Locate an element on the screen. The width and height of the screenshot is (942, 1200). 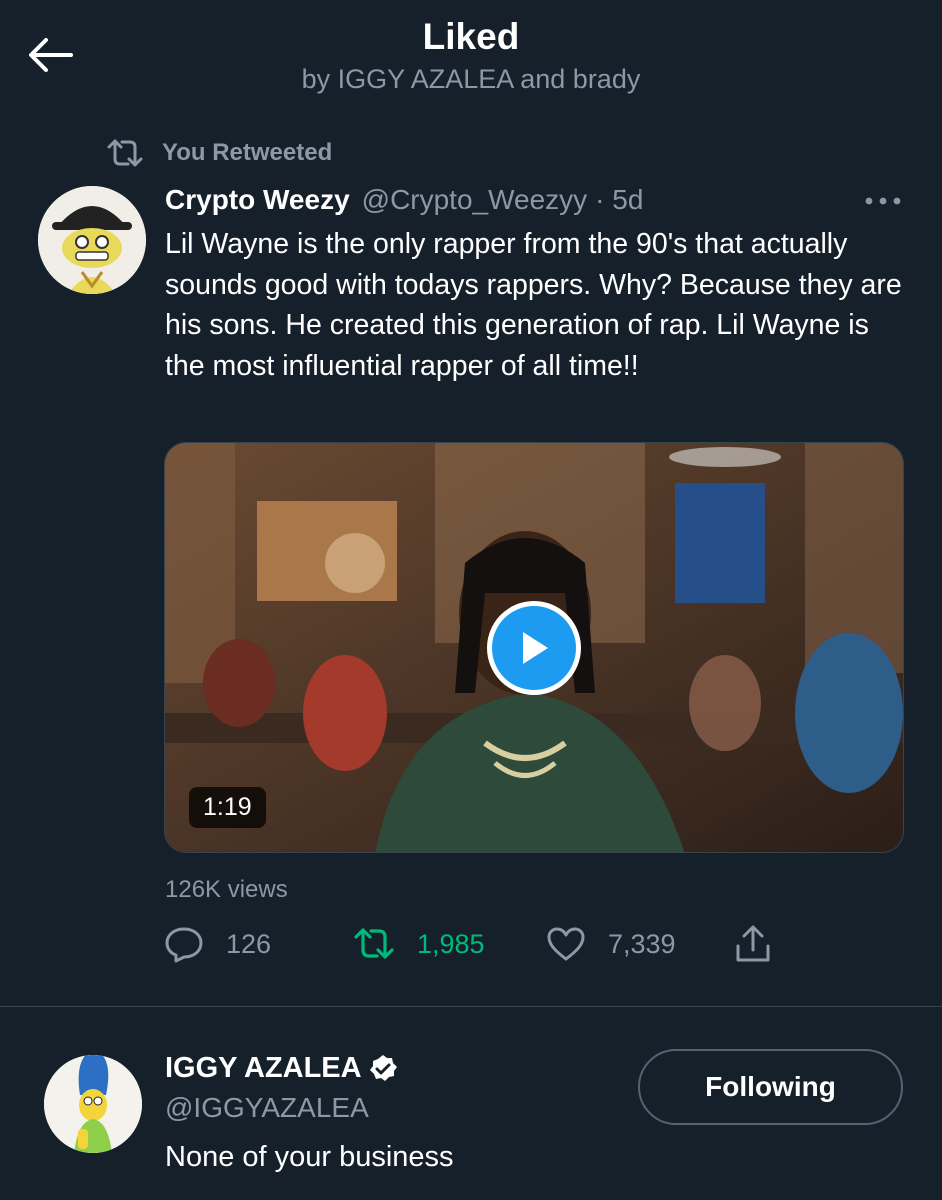
share-button is located at coordinates (764, 944).